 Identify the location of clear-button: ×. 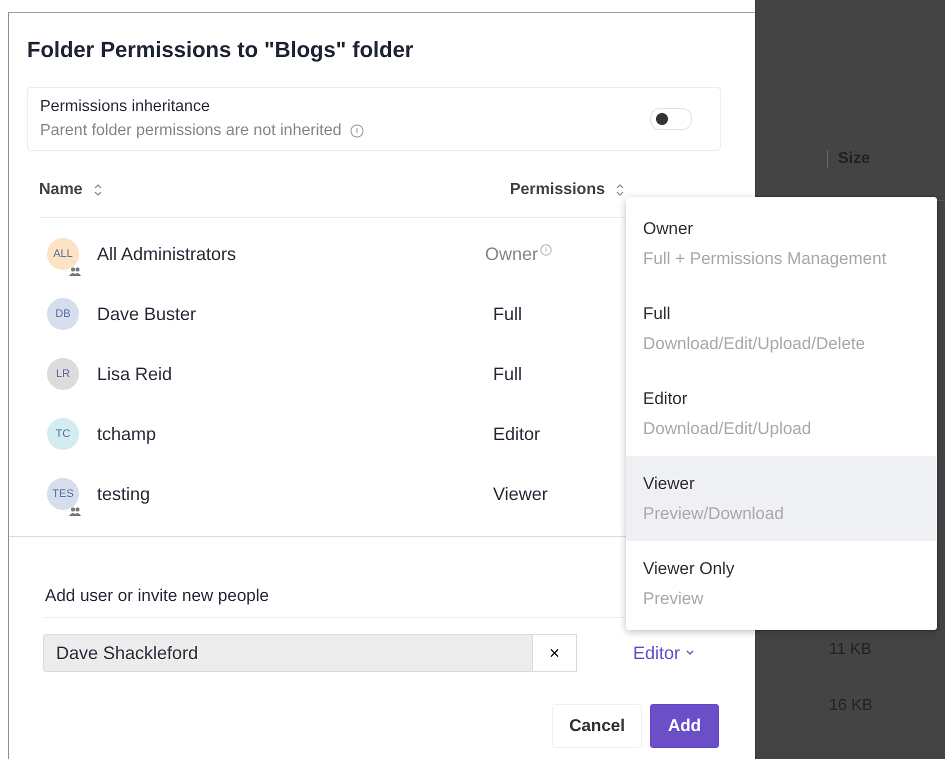
(555, 653).